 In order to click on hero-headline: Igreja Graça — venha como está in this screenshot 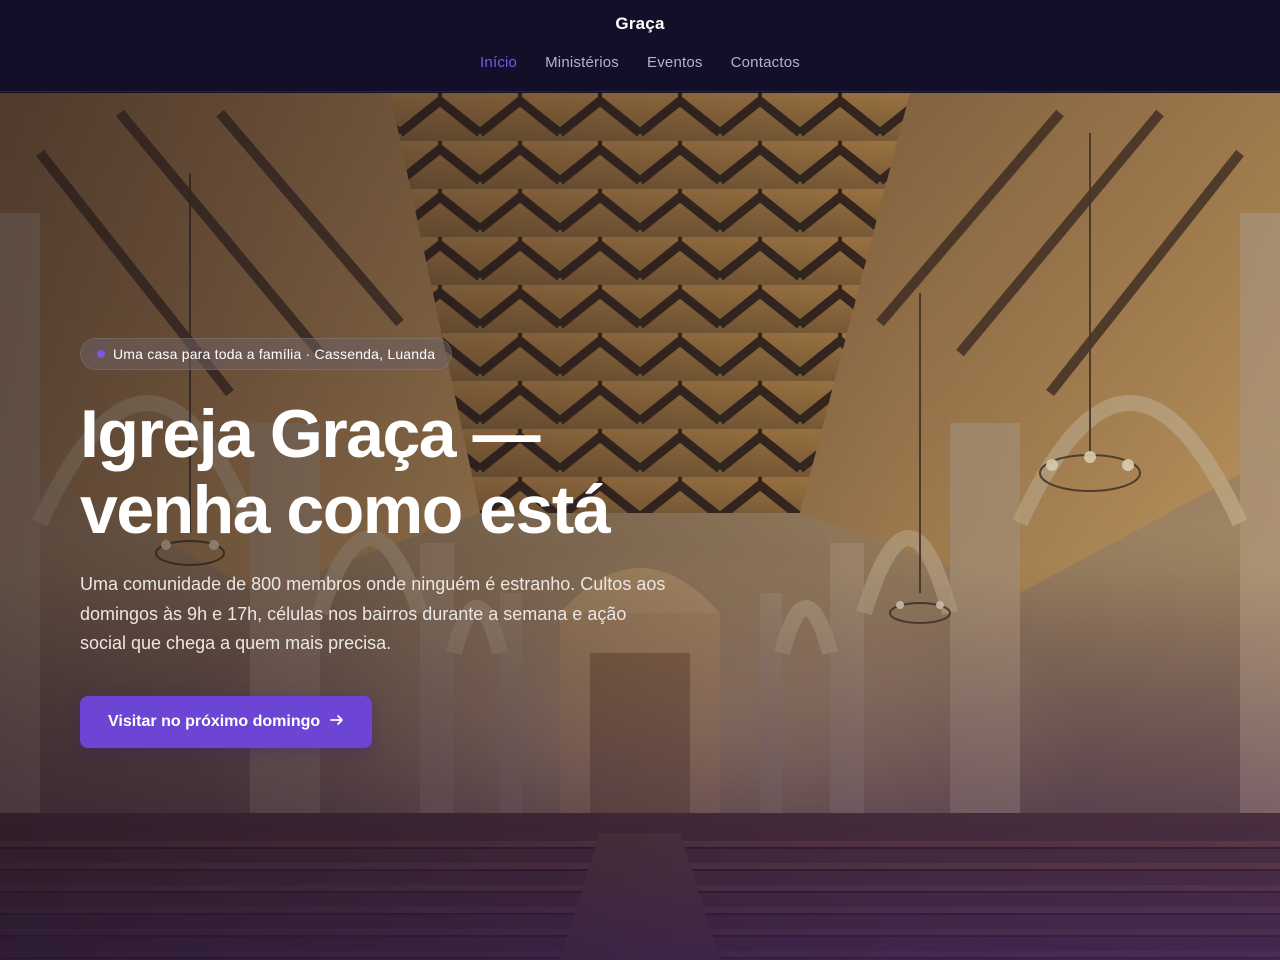, I will do `click(400, 472)`.